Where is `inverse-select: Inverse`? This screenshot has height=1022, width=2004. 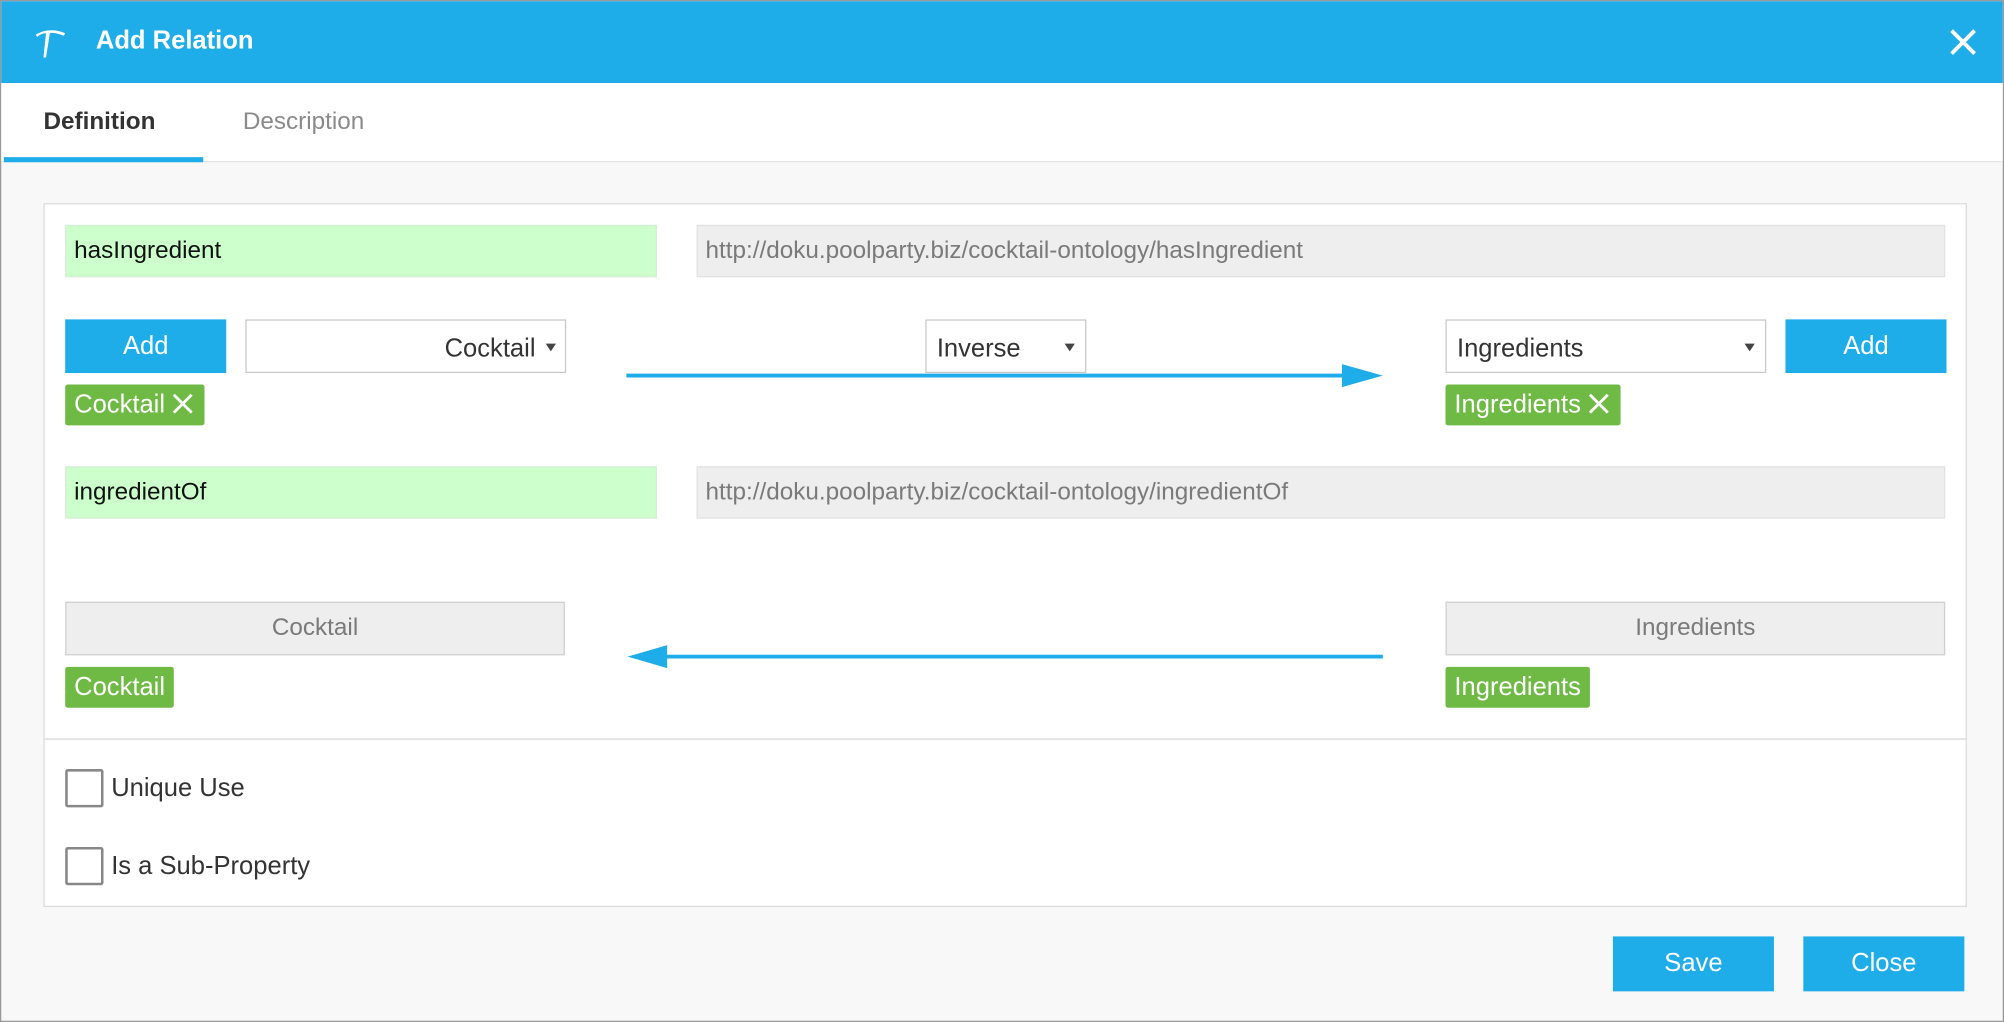
inverse-select: Inverse is located at coordinates (1006, 346).